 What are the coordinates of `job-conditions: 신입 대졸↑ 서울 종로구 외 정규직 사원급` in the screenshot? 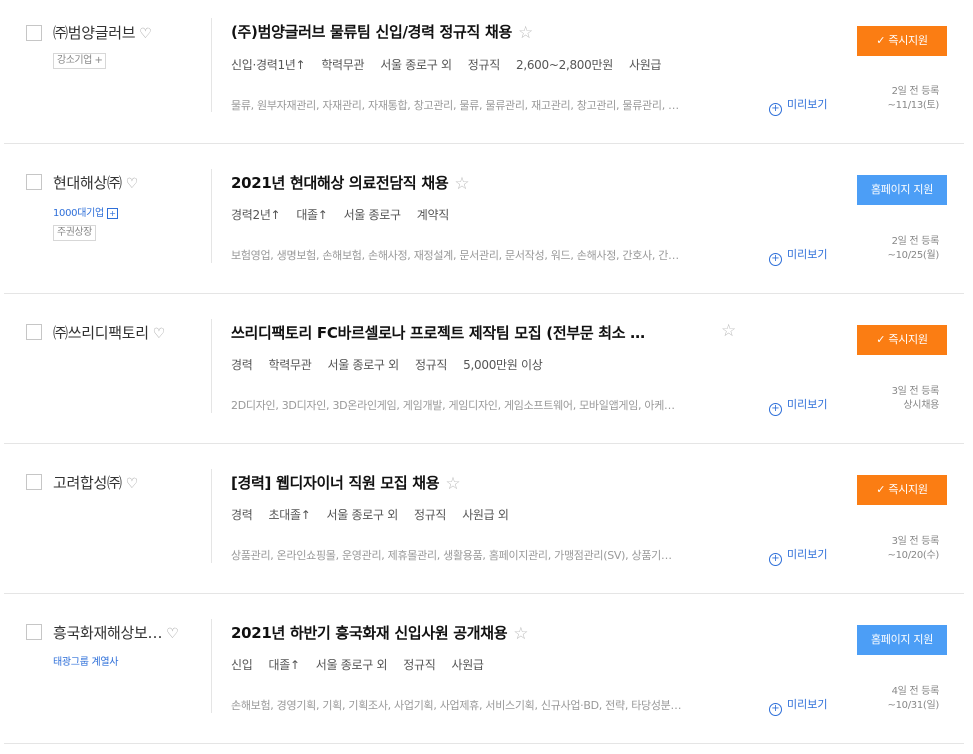 It's located at (357, 665).